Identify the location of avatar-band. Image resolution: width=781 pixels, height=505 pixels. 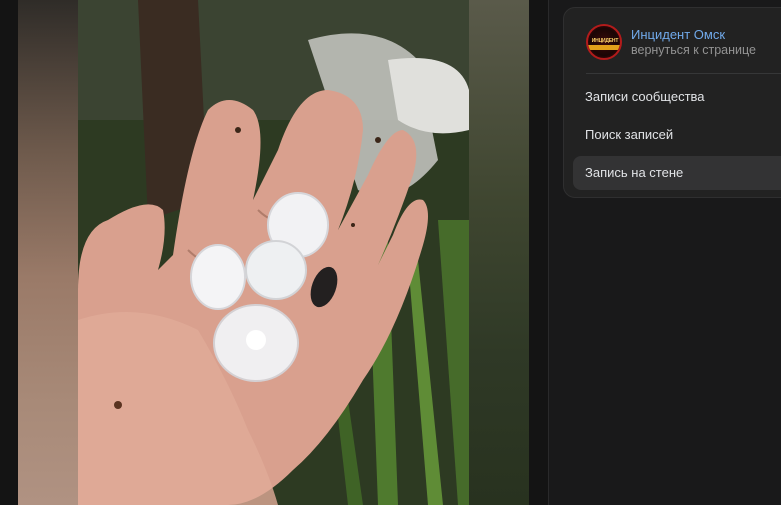
(604, 47).